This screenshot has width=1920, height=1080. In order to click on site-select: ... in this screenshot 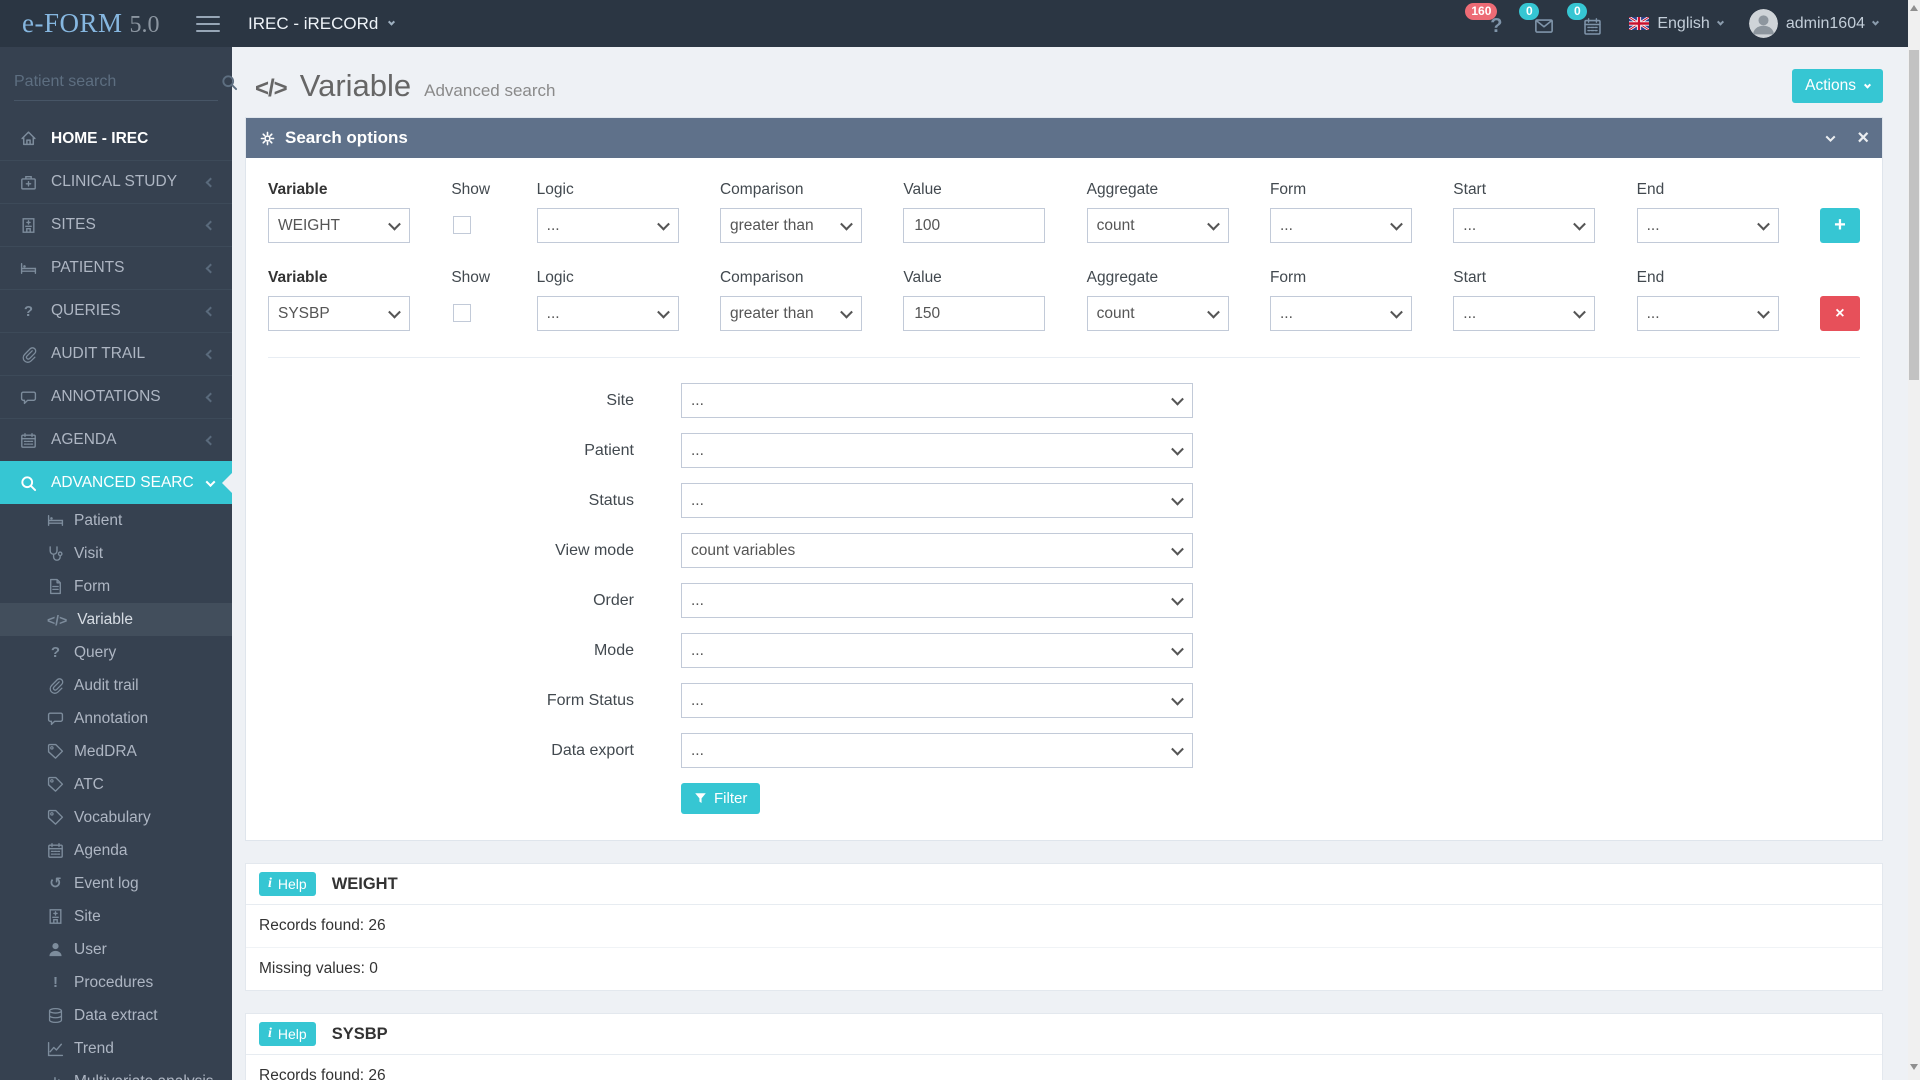, I will do `click(937, 400)`.